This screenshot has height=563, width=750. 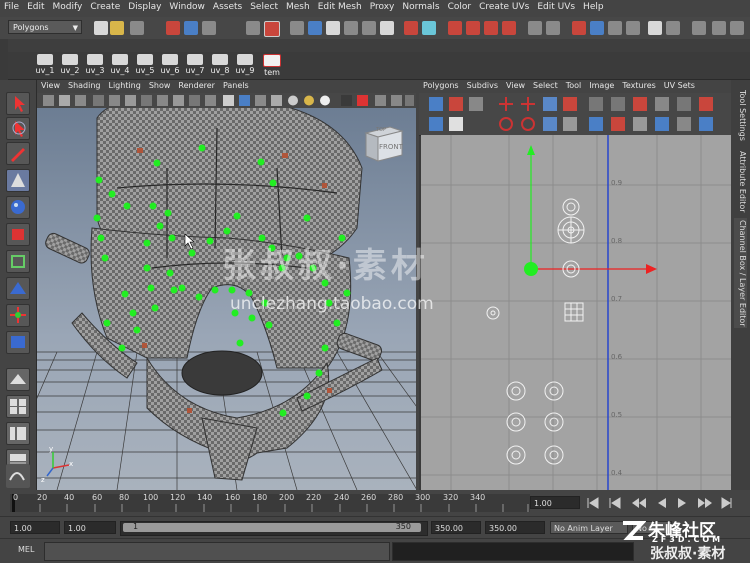 What do you see at coordinates (615, 28) in the screenshot?
I see `ipr-render-icon` at bounding box center [615, 28].